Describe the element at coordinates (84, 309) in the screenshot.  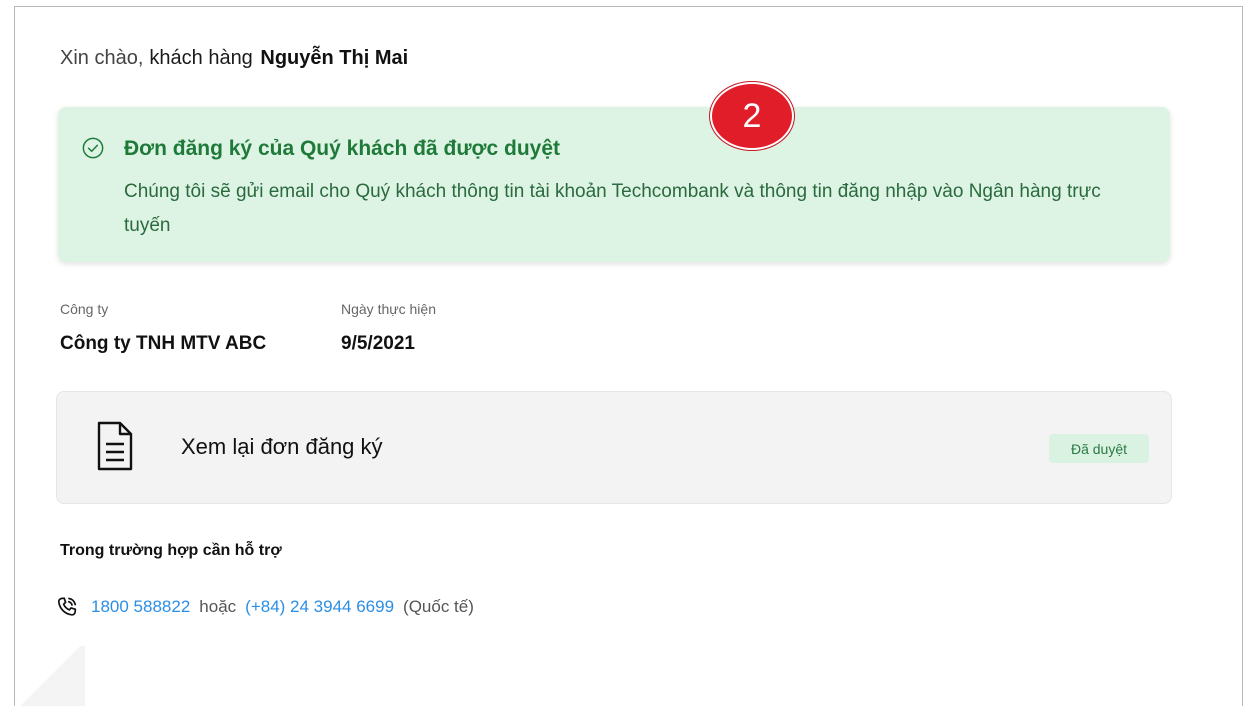
I see `company-label: Công ty` at that location.